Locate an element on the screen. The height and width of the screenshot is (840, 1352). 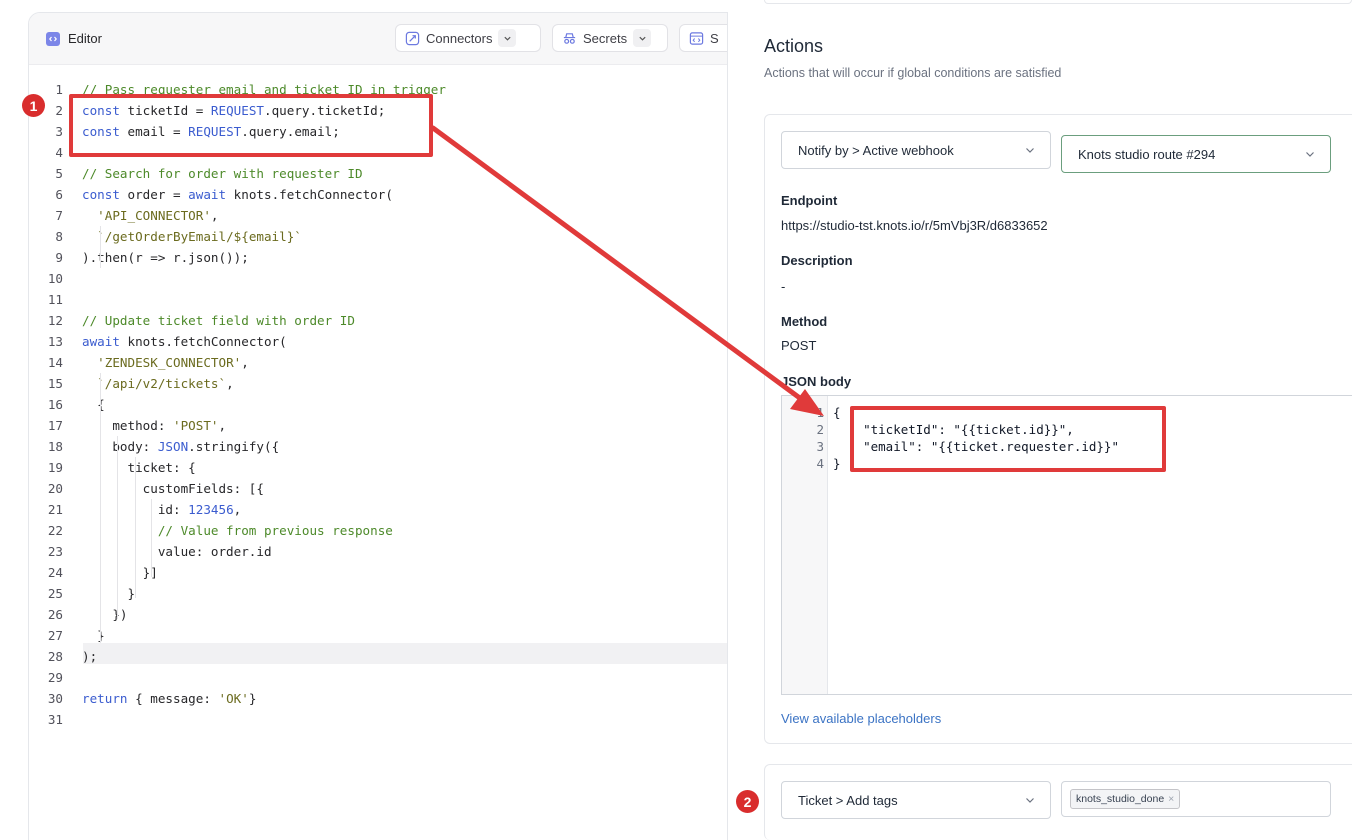
code-line: 29 is located at coordinates (378, 677).